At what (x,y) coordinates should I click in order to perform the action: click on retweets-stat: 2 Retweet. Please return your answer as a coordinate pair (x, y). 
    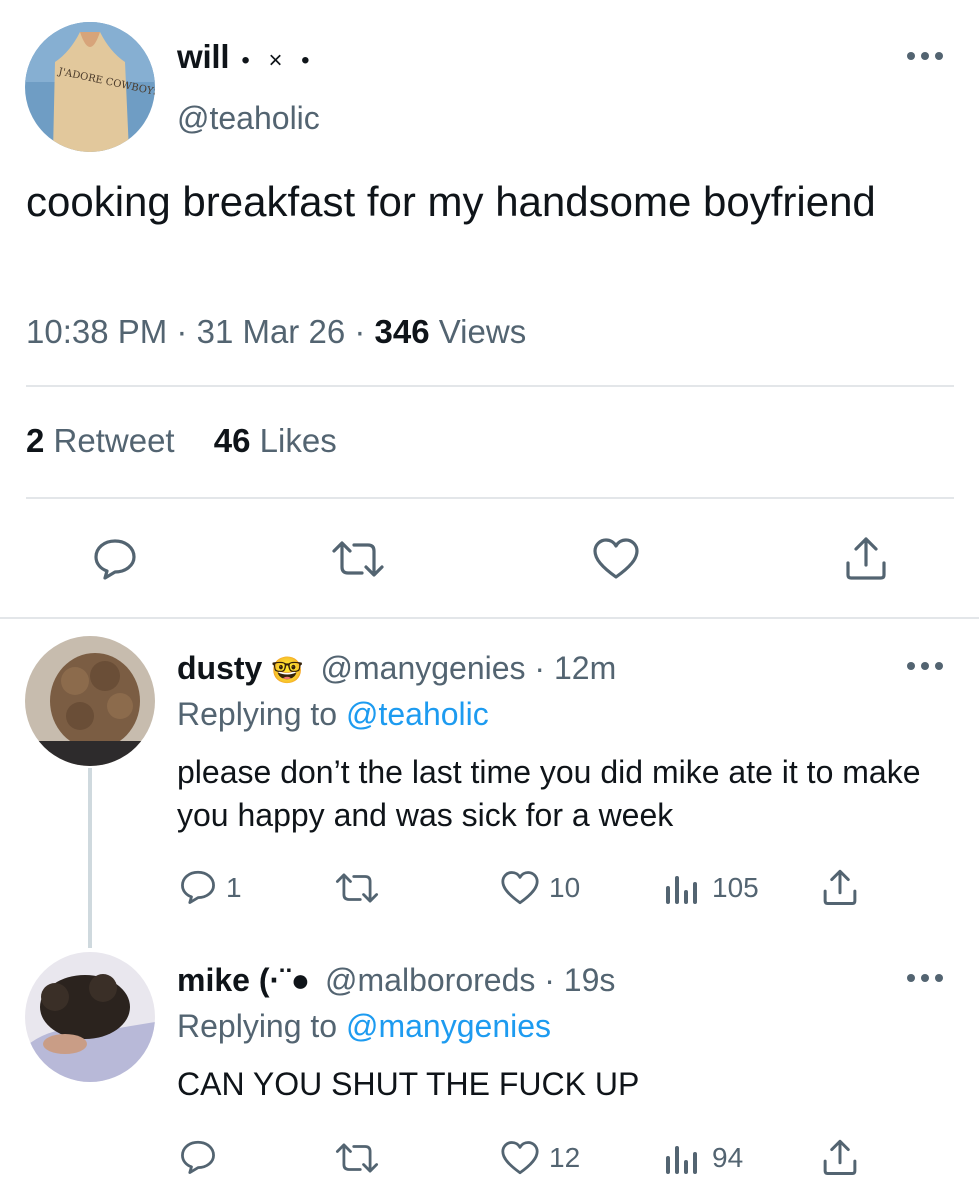
    Looking at the image, I should click on (100, 440).